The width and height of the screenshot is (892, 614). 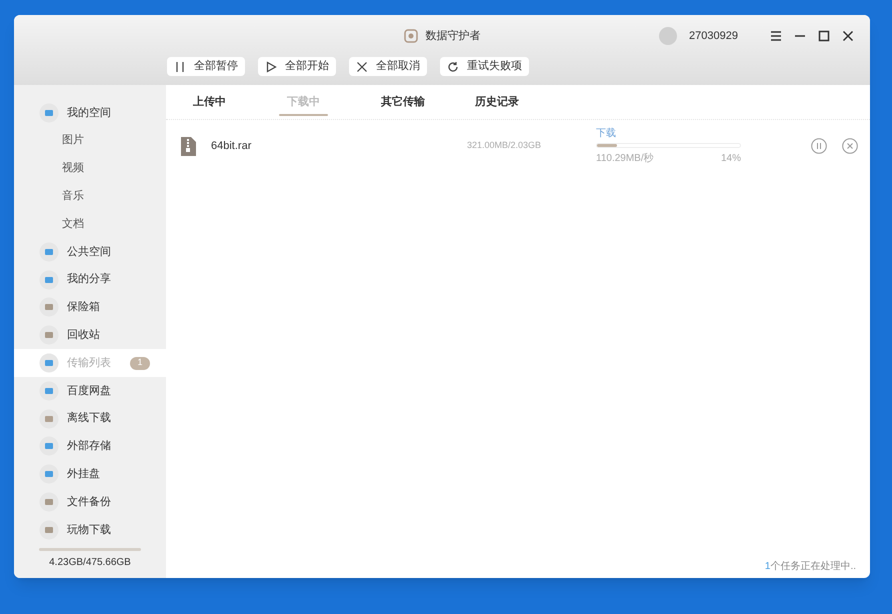 What do you see at coordinates (850, 146) in the screenshot?
I see `cancel-icon` at bounding box center [850, 146].